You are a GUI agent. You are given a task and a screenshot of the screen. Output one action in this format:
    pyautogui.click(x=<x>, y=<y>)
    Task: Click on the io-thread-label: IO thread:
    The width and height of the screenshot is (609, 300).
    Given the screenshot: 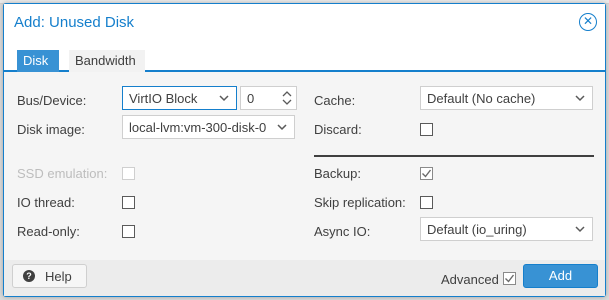 What is the action you would take?
    pyautogui.click(x=46, y=202)
    